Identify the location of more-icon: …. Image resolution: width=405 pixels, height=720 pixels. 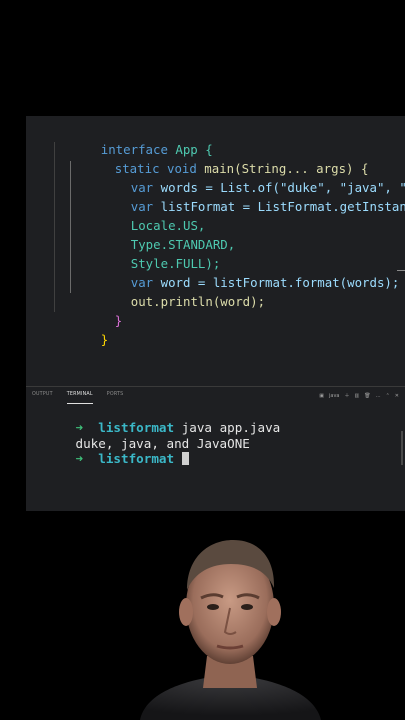
(378, 396).